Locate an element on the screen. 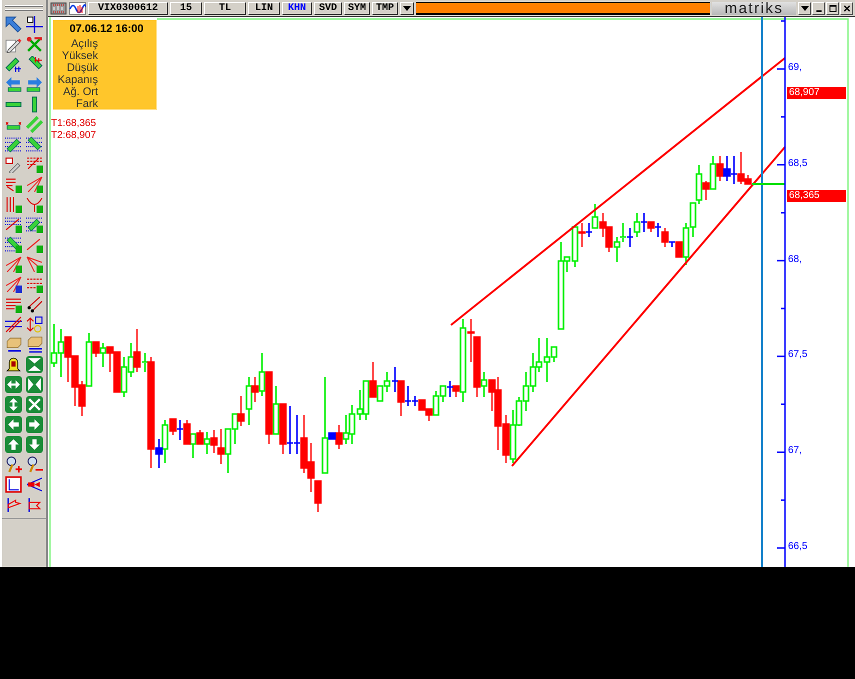 The height and width of the screenshot is (679, 855). expand-cross-icon is located at coordinates (34, 404).